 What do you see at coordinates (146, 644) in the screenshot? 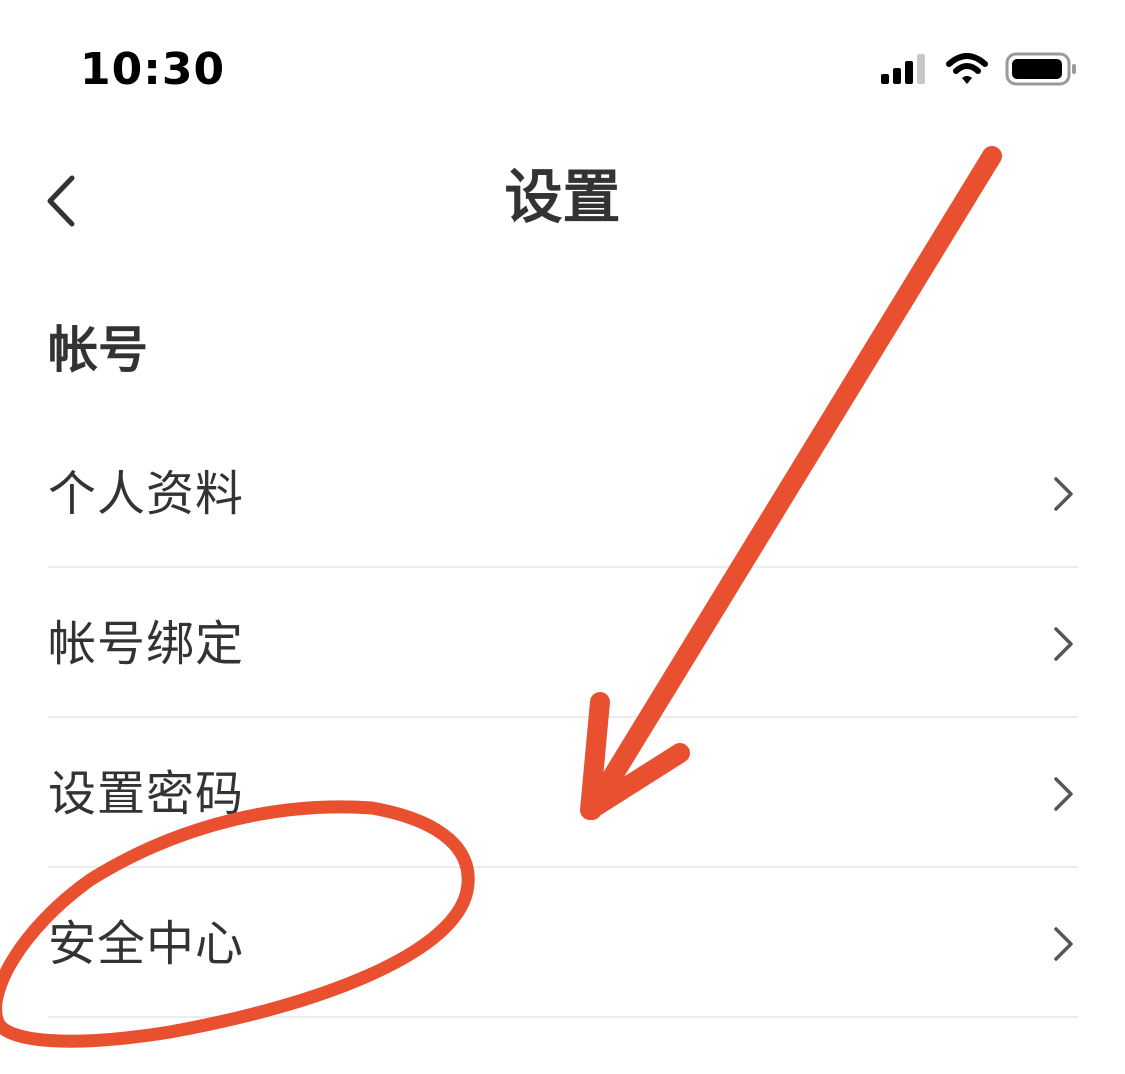
I see `row-label: 帐号绑定` at bounding box center [146, 644].